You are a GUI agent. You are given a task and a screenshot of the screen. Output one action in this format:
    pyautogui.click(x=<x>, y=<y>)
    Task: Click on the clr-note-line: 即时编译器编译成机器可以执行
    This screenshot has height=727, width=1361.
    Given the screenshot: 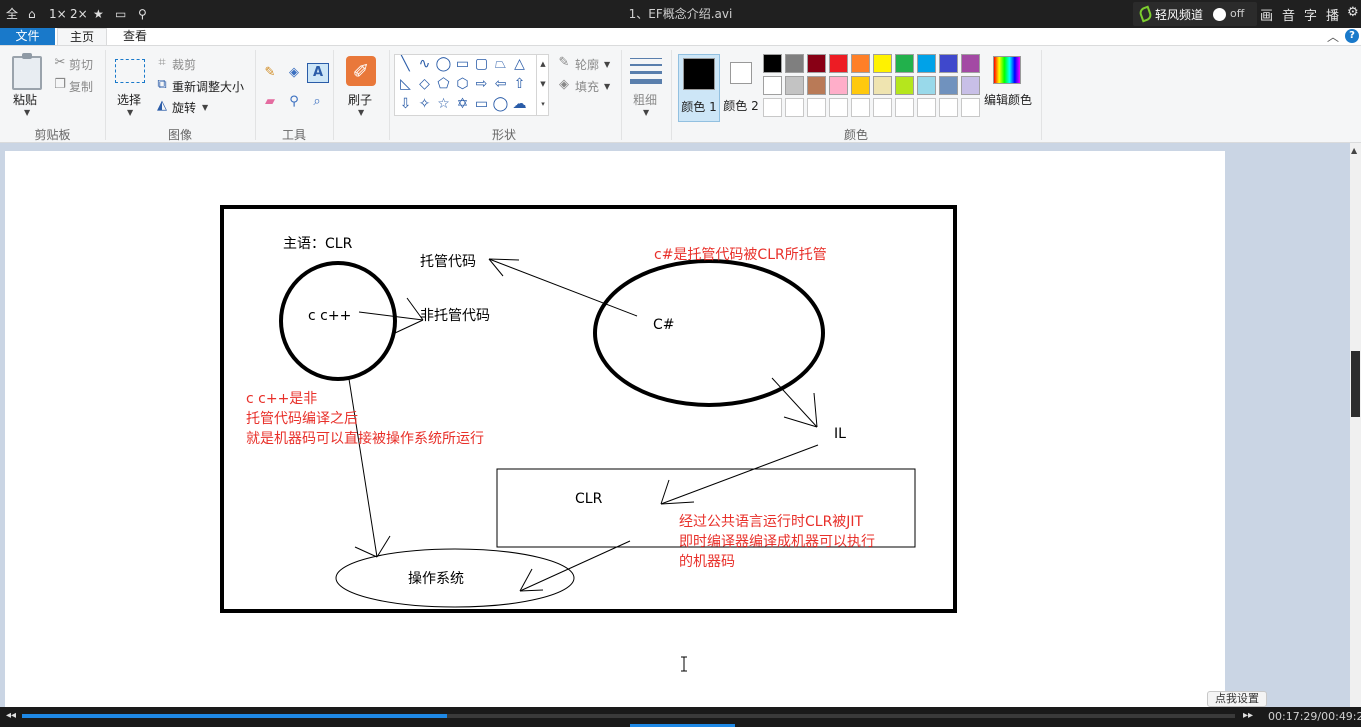 What is the action you would take?
    pyautogui.click(x=777, y=542)
    